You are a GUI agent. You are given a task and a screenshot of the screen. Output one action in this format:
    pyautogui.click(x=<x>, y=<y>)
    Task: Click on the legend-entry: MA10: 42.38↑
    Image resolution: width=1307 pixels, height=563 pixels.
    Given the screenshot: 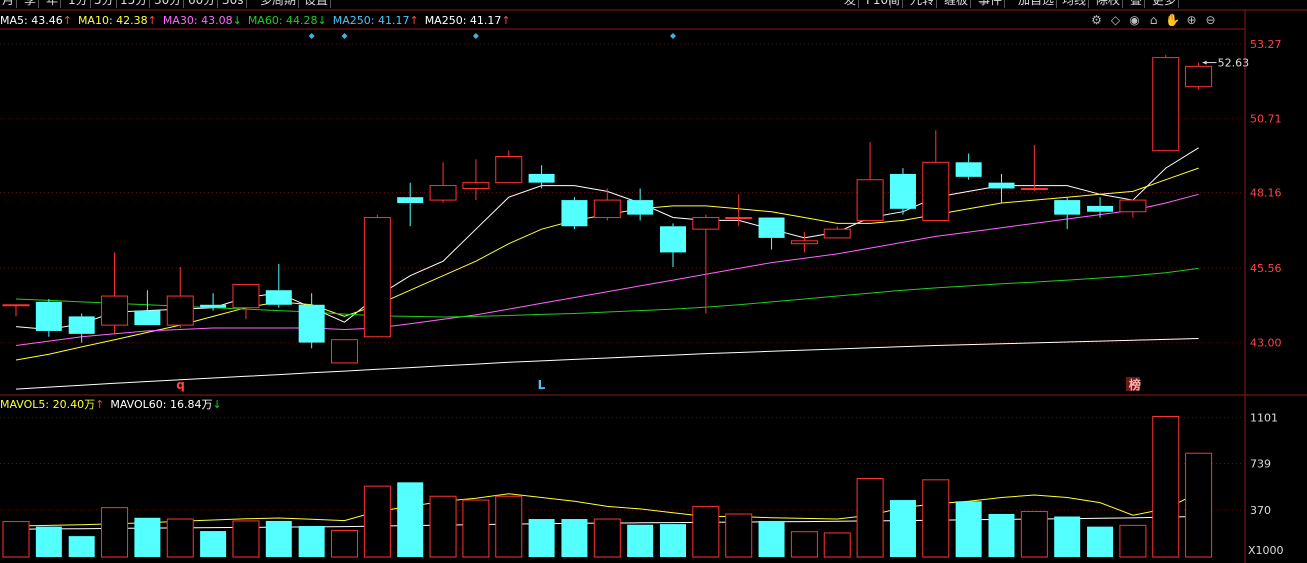 What is the action you would take?
    pyautogui.click(x=117, y=20)
    